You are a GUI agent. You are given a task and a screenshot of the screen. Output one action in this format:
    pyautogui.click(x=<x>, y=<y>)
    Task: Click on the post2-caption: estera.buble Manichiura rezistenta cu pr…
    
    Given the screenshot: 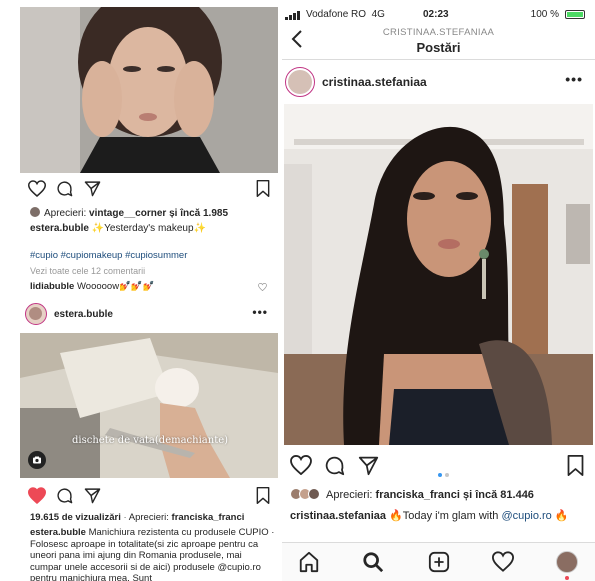 What is the action you would take?
    pyautogui.click(x=152, y=554)
    